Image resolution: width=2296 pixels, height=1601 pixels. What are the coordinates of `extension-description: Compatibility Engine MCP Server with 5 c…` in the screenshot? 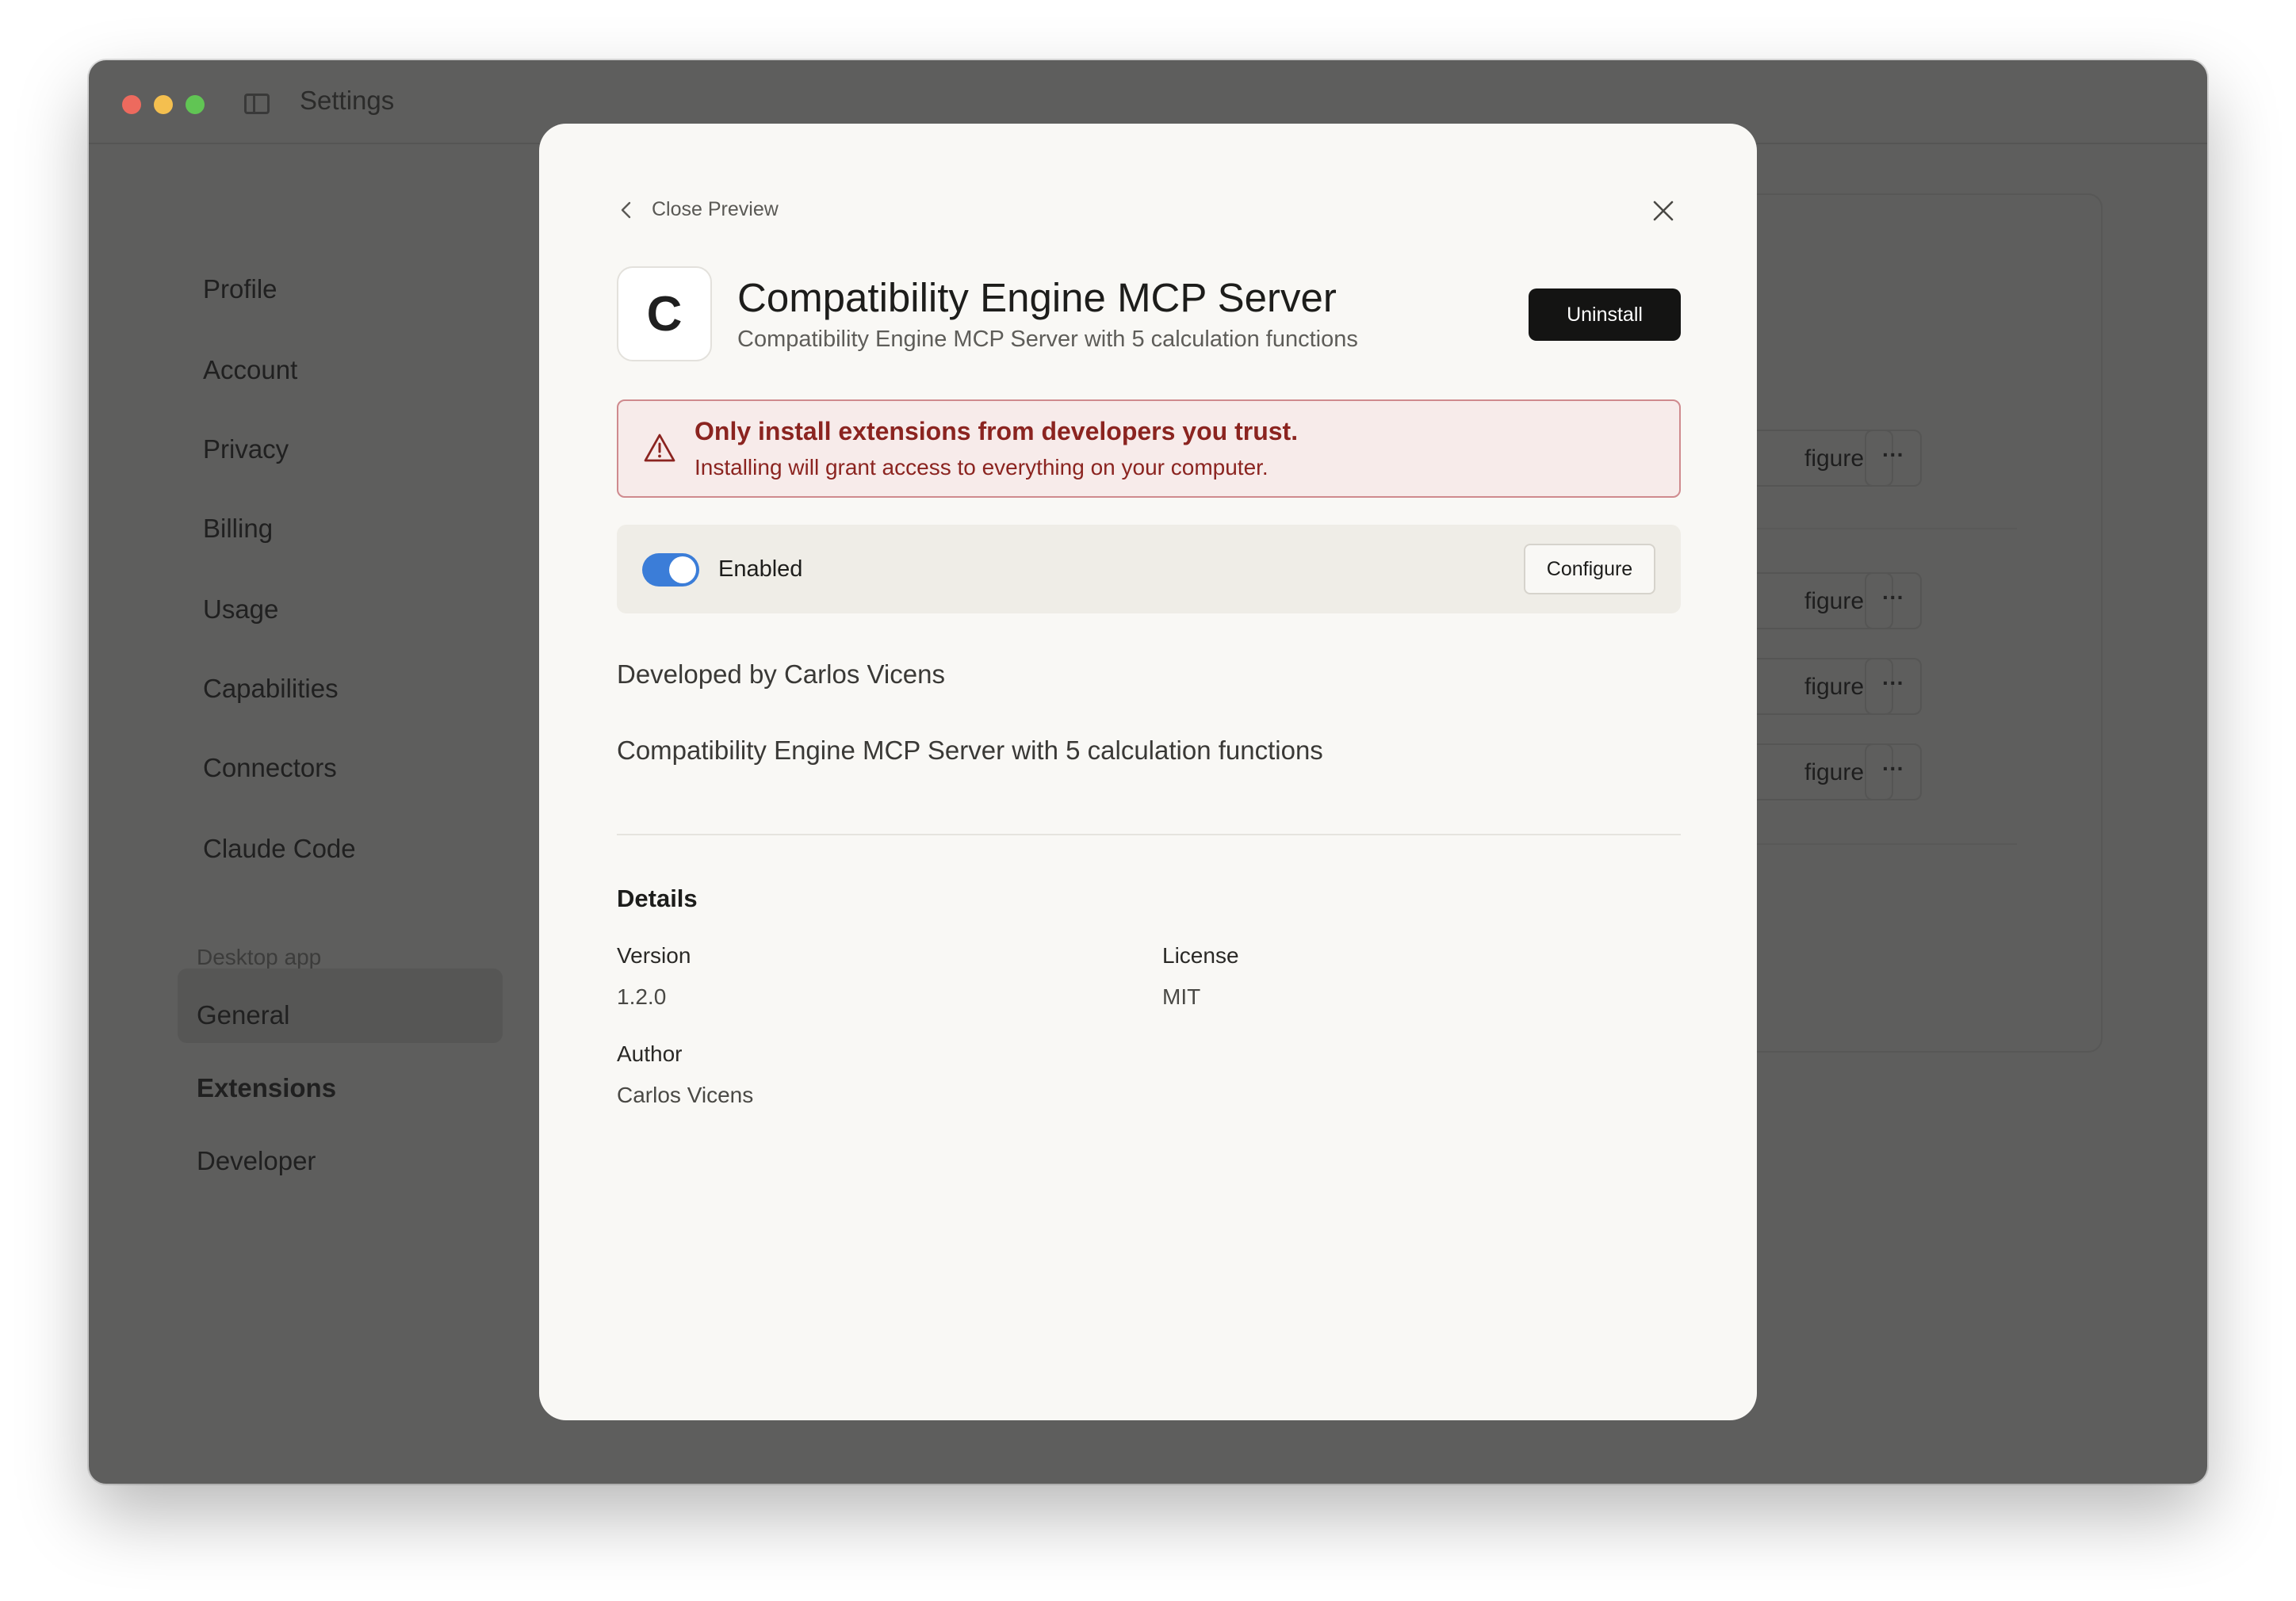 It's located at (970, 751).